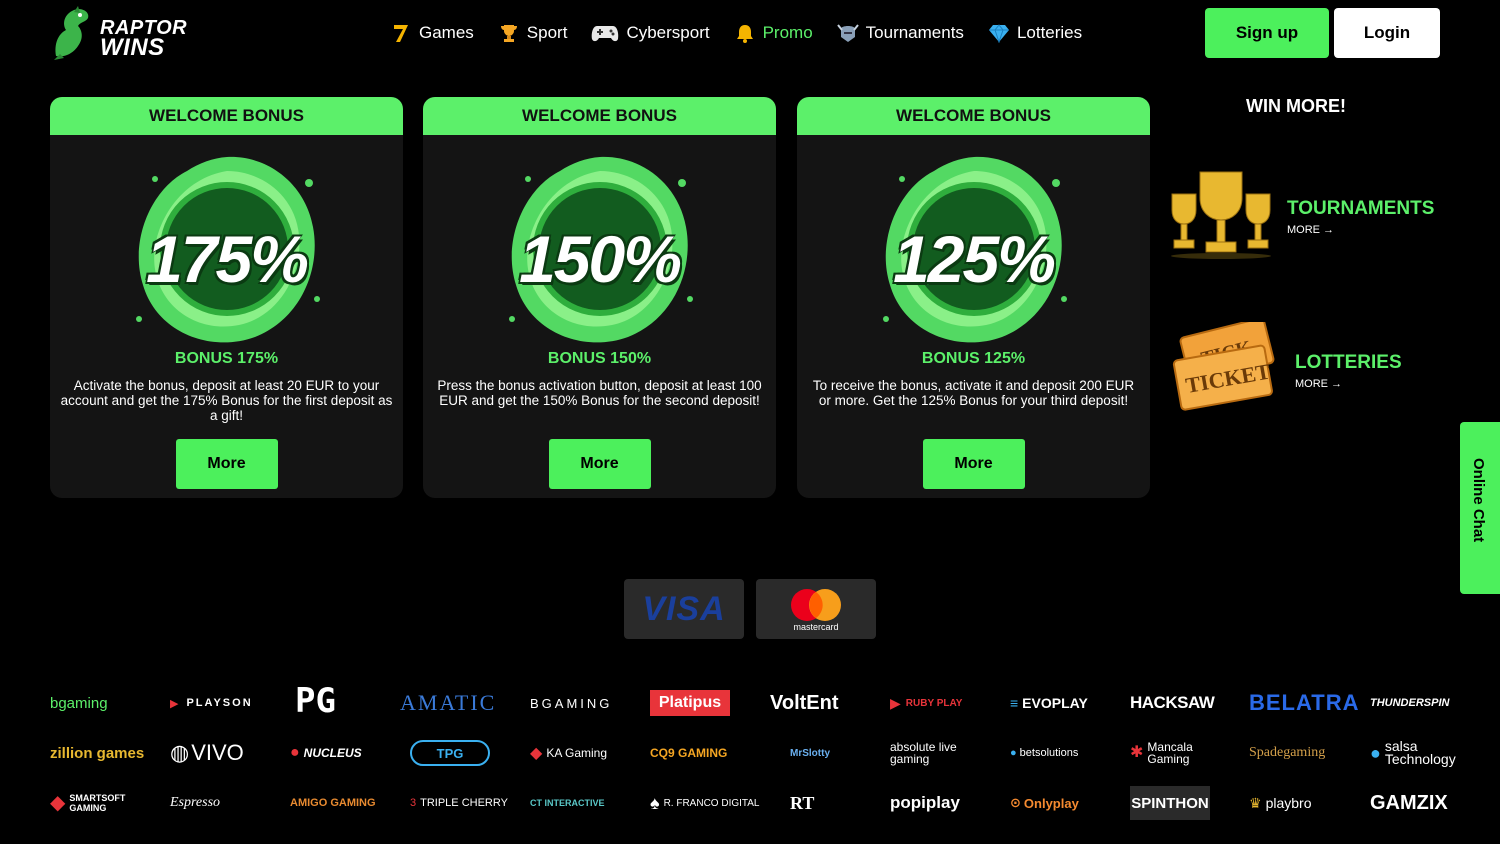 The width and height of the screenshot is (1500, 844). What do you see at coordinates (940, 803) in the screenshot?
I see `provider-logo: popiplay` at bounding box center [940, 803].